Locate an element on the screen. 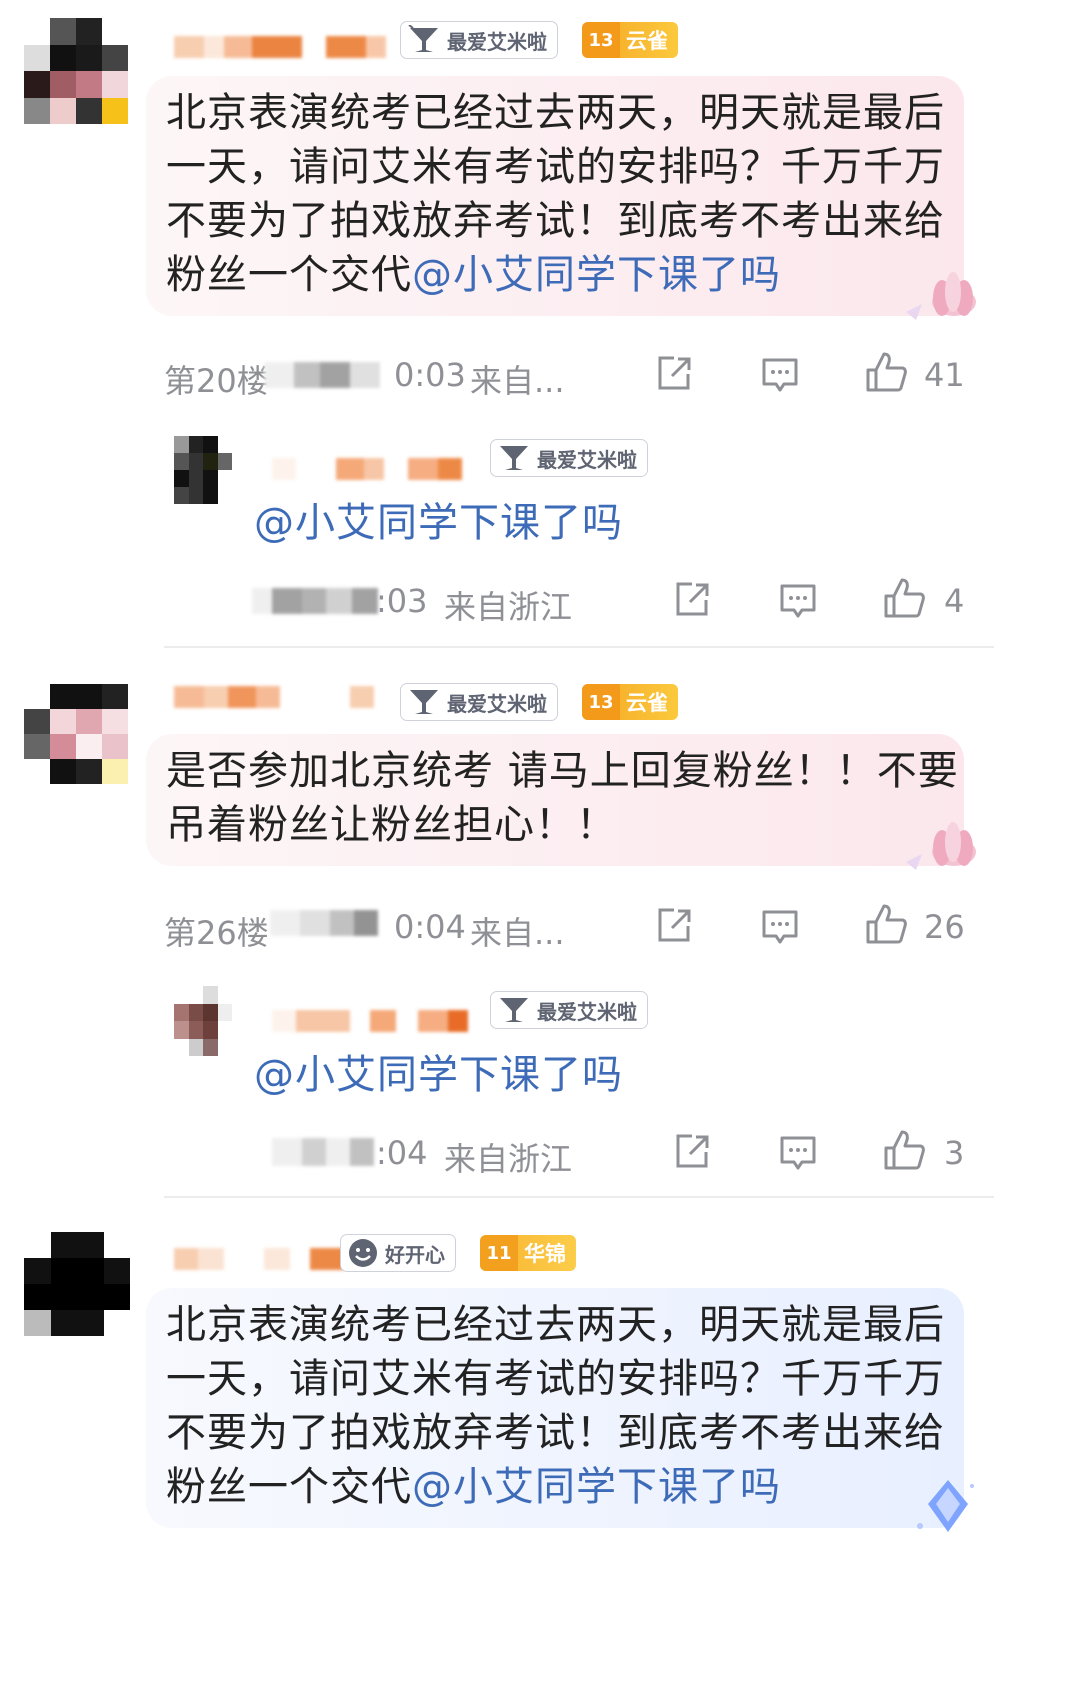 Image resolution: width=1072 pixels, height=1688 pixels. like-count: 4 is located at coordinates (954, 601).